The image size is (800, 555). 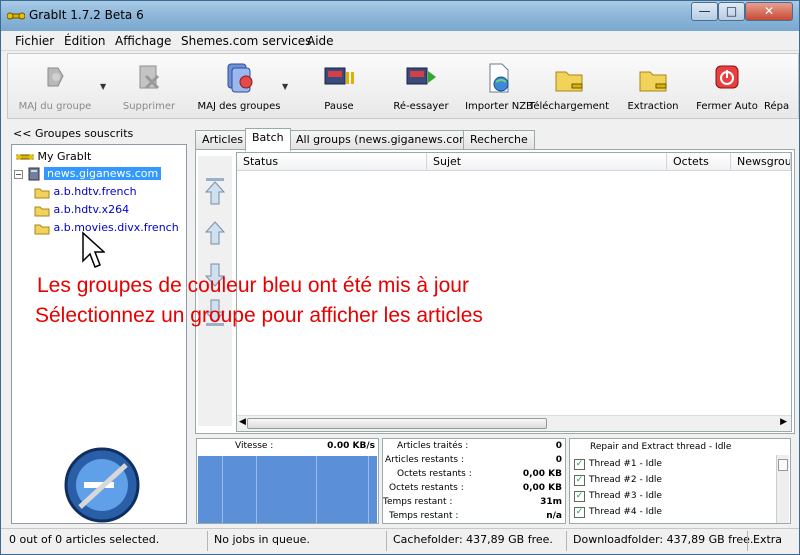 I want to click on speed-panel: Vitesse : 0.00 KB/s, so click(x=287, y=481).